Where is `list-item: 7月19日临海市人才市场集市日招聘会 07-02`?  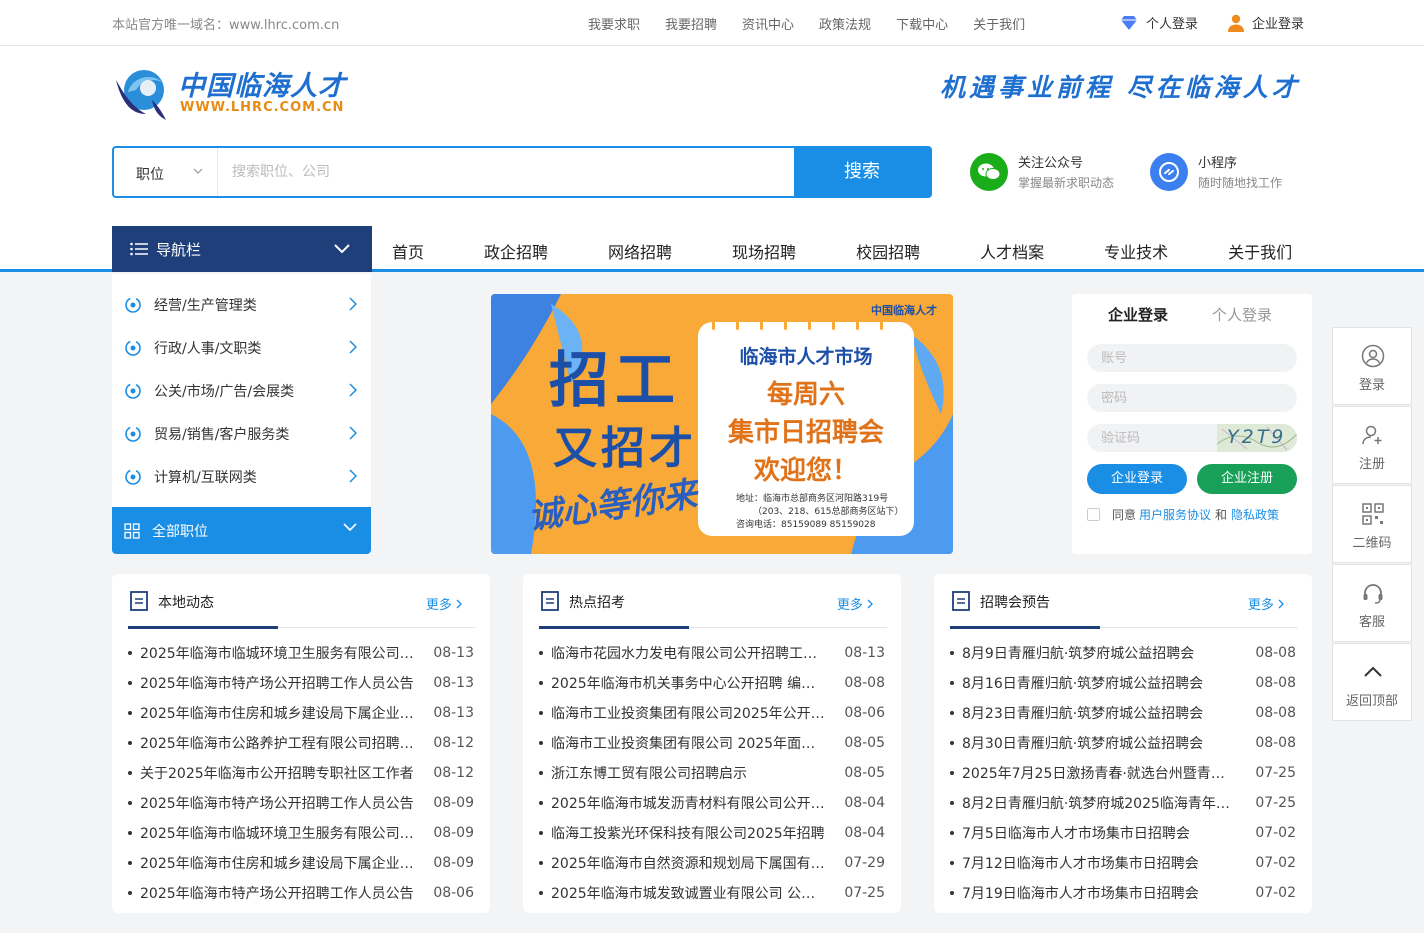
list-item: 7月19日临海市人才市场集市日招聘会 07-02 is located at coordinates (1123, 893).